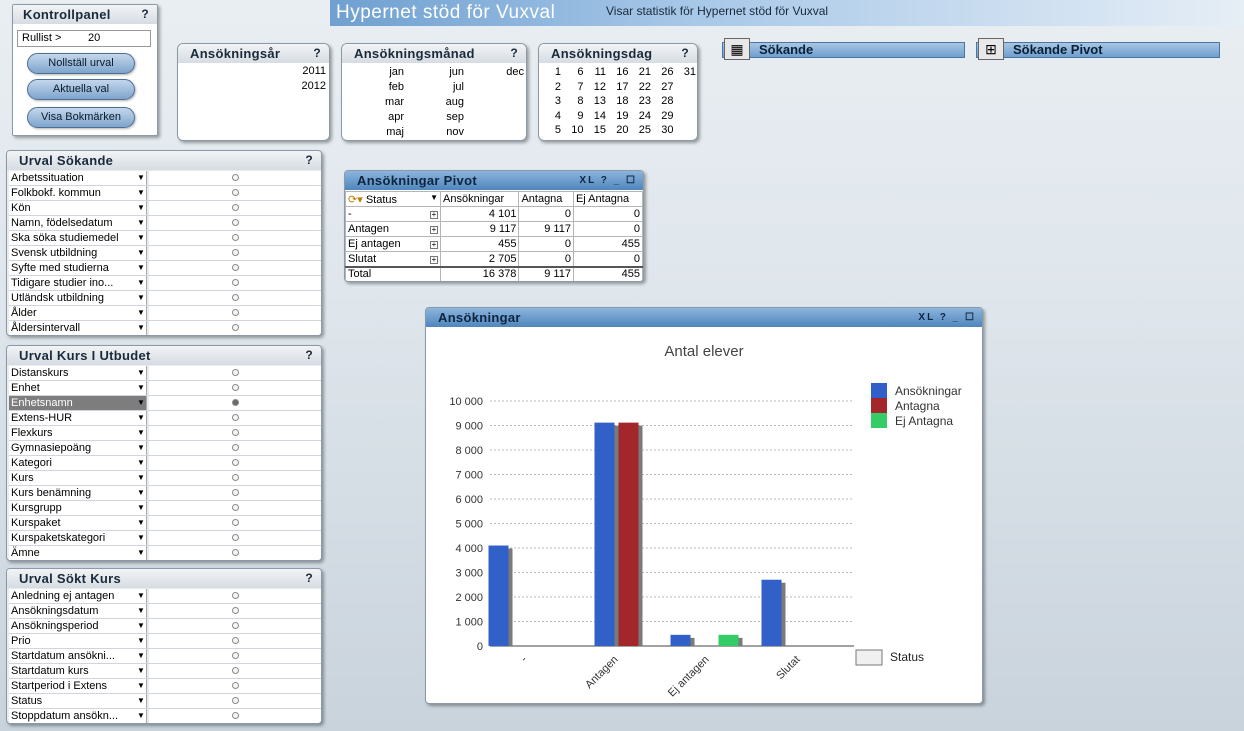 This screenshot has width=1244, height=731. I want to click on field-row: Svensk utbildning ▼, so click(165, 253).